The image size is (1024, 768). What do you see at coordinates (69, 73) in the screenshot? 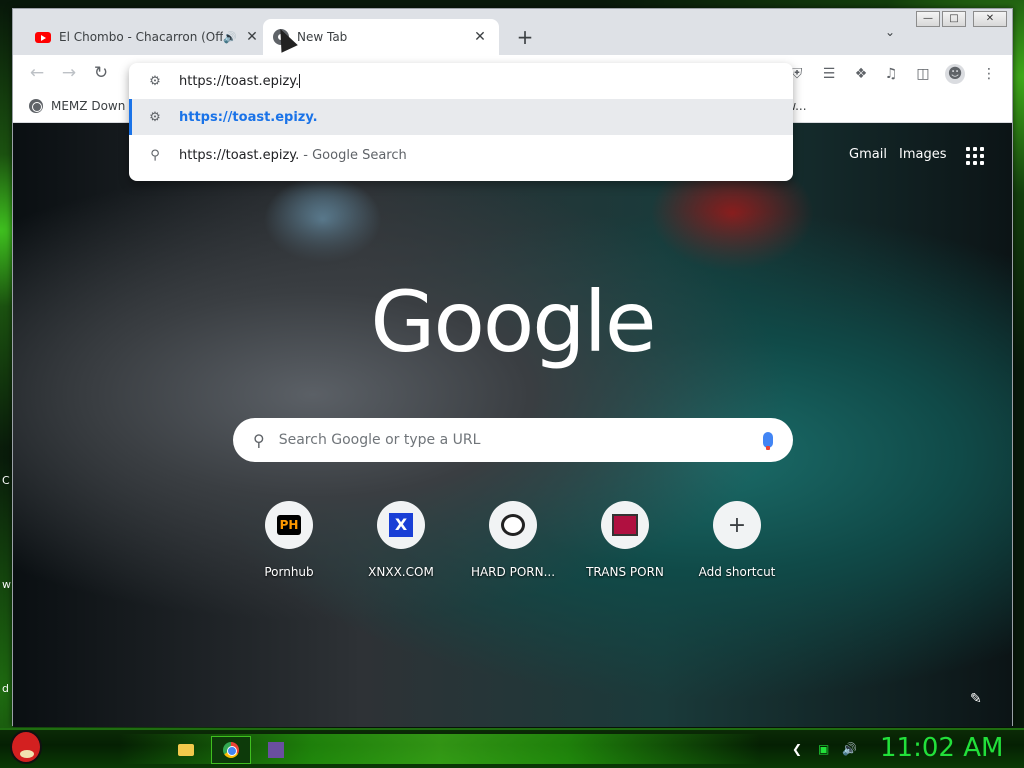
I see `forward-button: →` at bounding box center [69, 73].